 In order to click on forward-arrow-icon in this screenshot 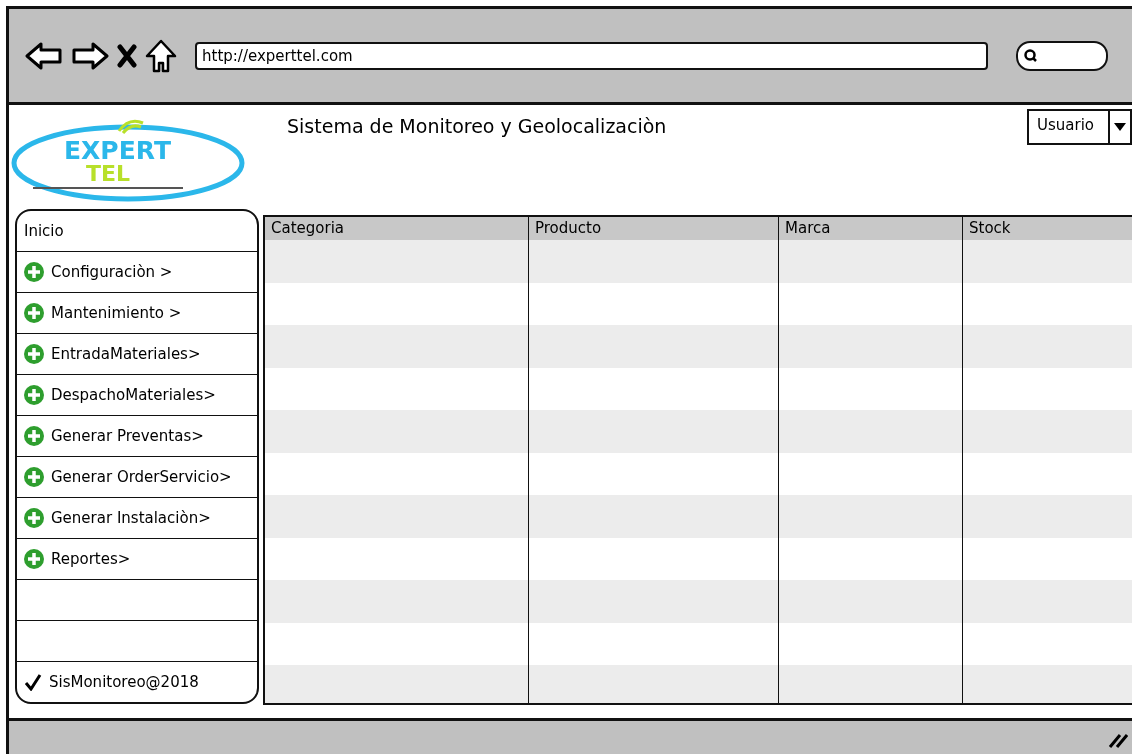, I will do `click(90, 55)`.